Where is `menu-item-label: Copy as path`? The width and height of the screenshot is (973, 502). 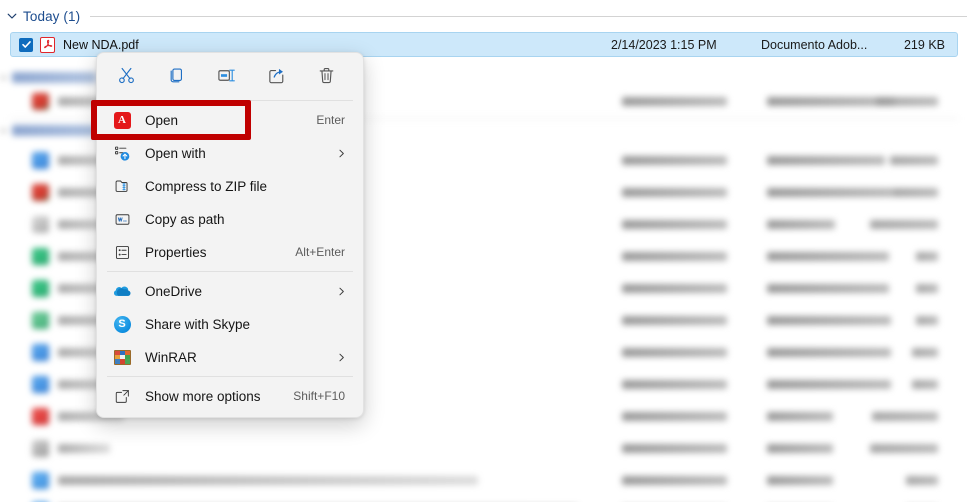 menu-item-label: Copy as path is located at coordinates (185, 219).